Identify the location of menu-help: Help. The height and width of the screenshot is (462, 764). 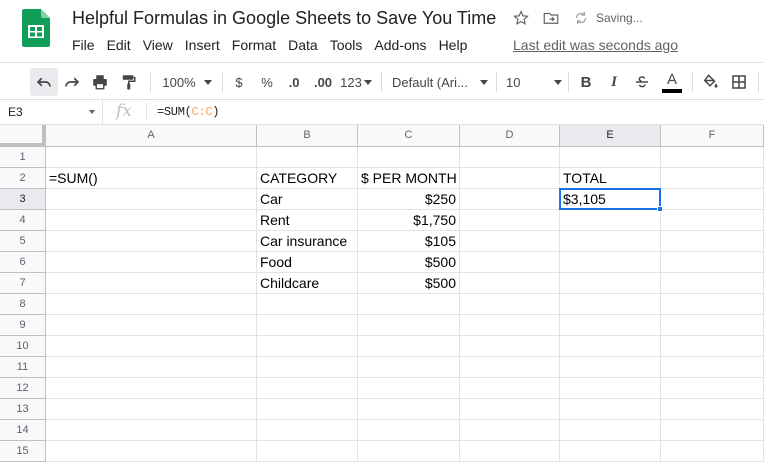
(453, 45).